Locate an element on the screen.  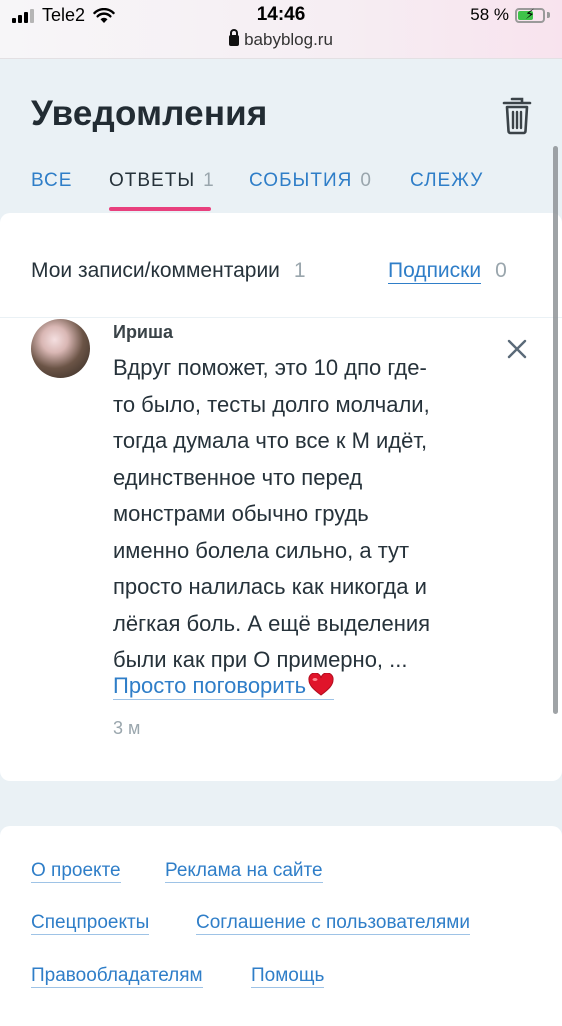
tab-all: ВСЕ is located at coordinates (51, 181).